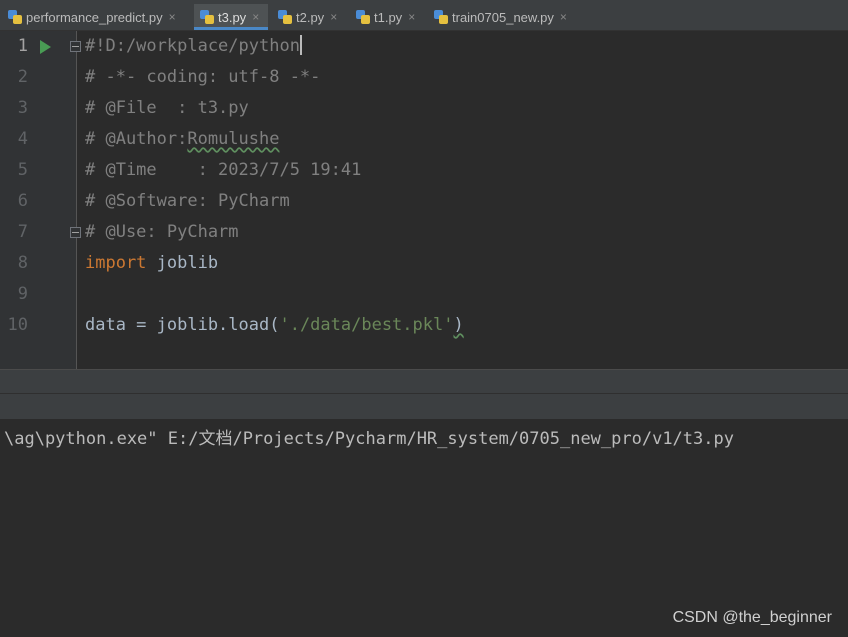 The image size is (848, 637). I want to click on spell-check-word: Romulushe, so click(233, 139).